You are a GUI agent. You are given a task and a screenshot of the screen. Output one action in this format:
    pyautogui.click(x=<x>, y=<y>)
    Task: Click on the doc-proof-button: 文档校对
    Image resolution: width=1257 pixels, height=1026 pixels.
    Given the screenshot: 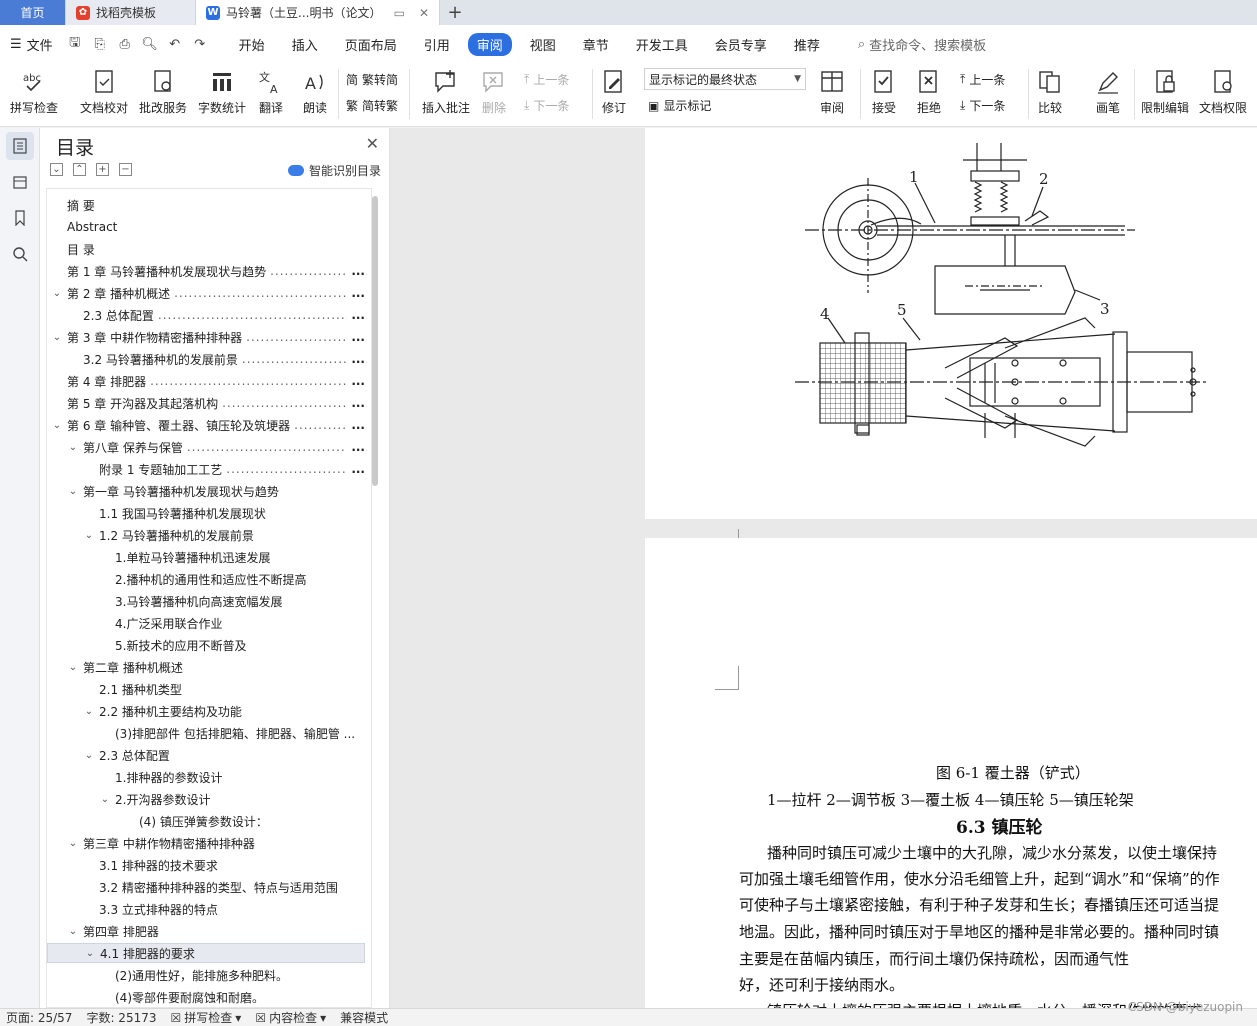 What is the action you would take?
    pyautogui.click(x=104, y=91)
    